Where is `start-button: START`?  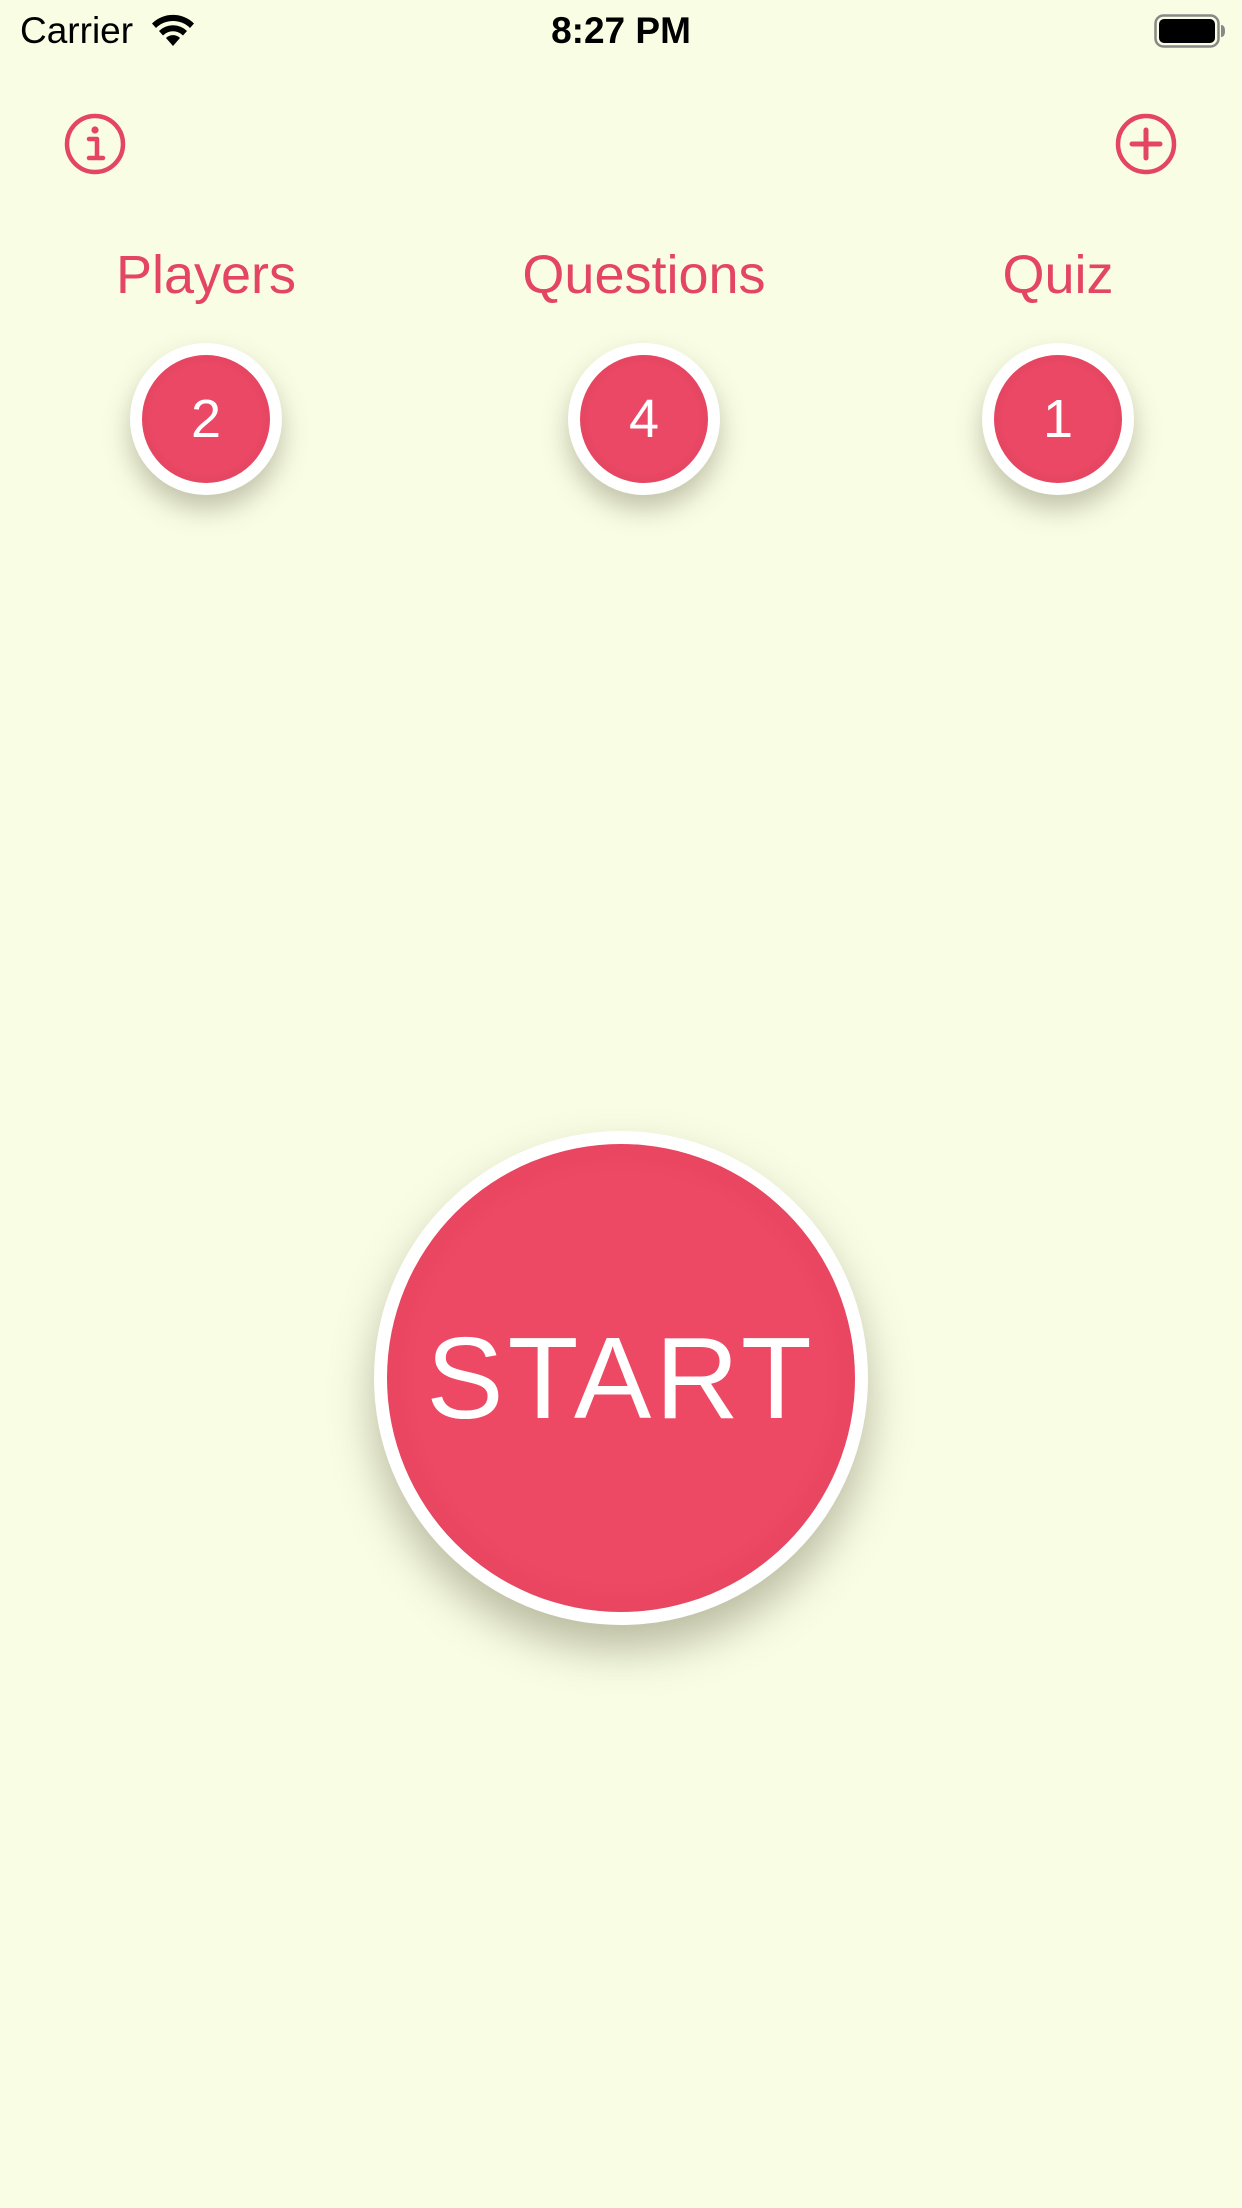 start-button: START is located at coordinates (621, 1378).